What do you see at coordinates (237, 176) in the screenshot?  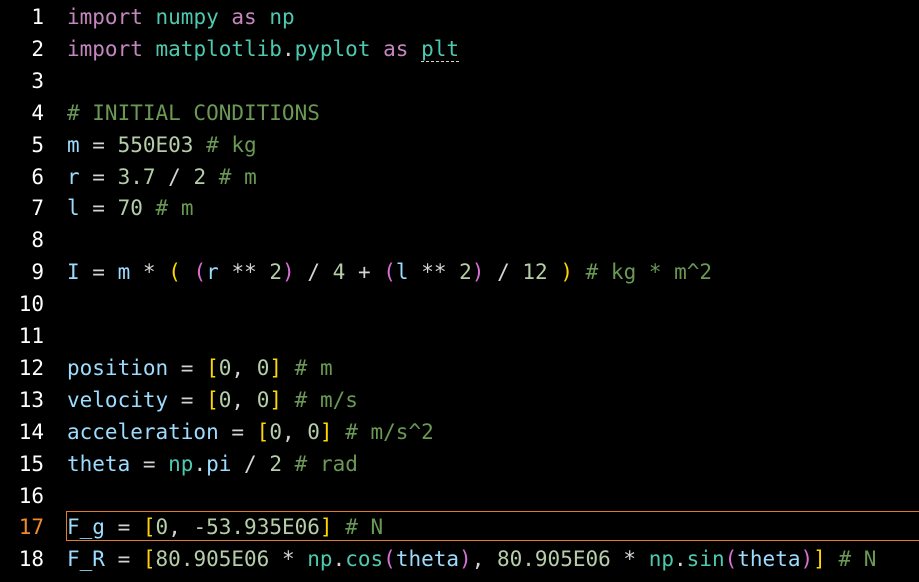 I see `code-token: # m` at bounding box center [237, 176].